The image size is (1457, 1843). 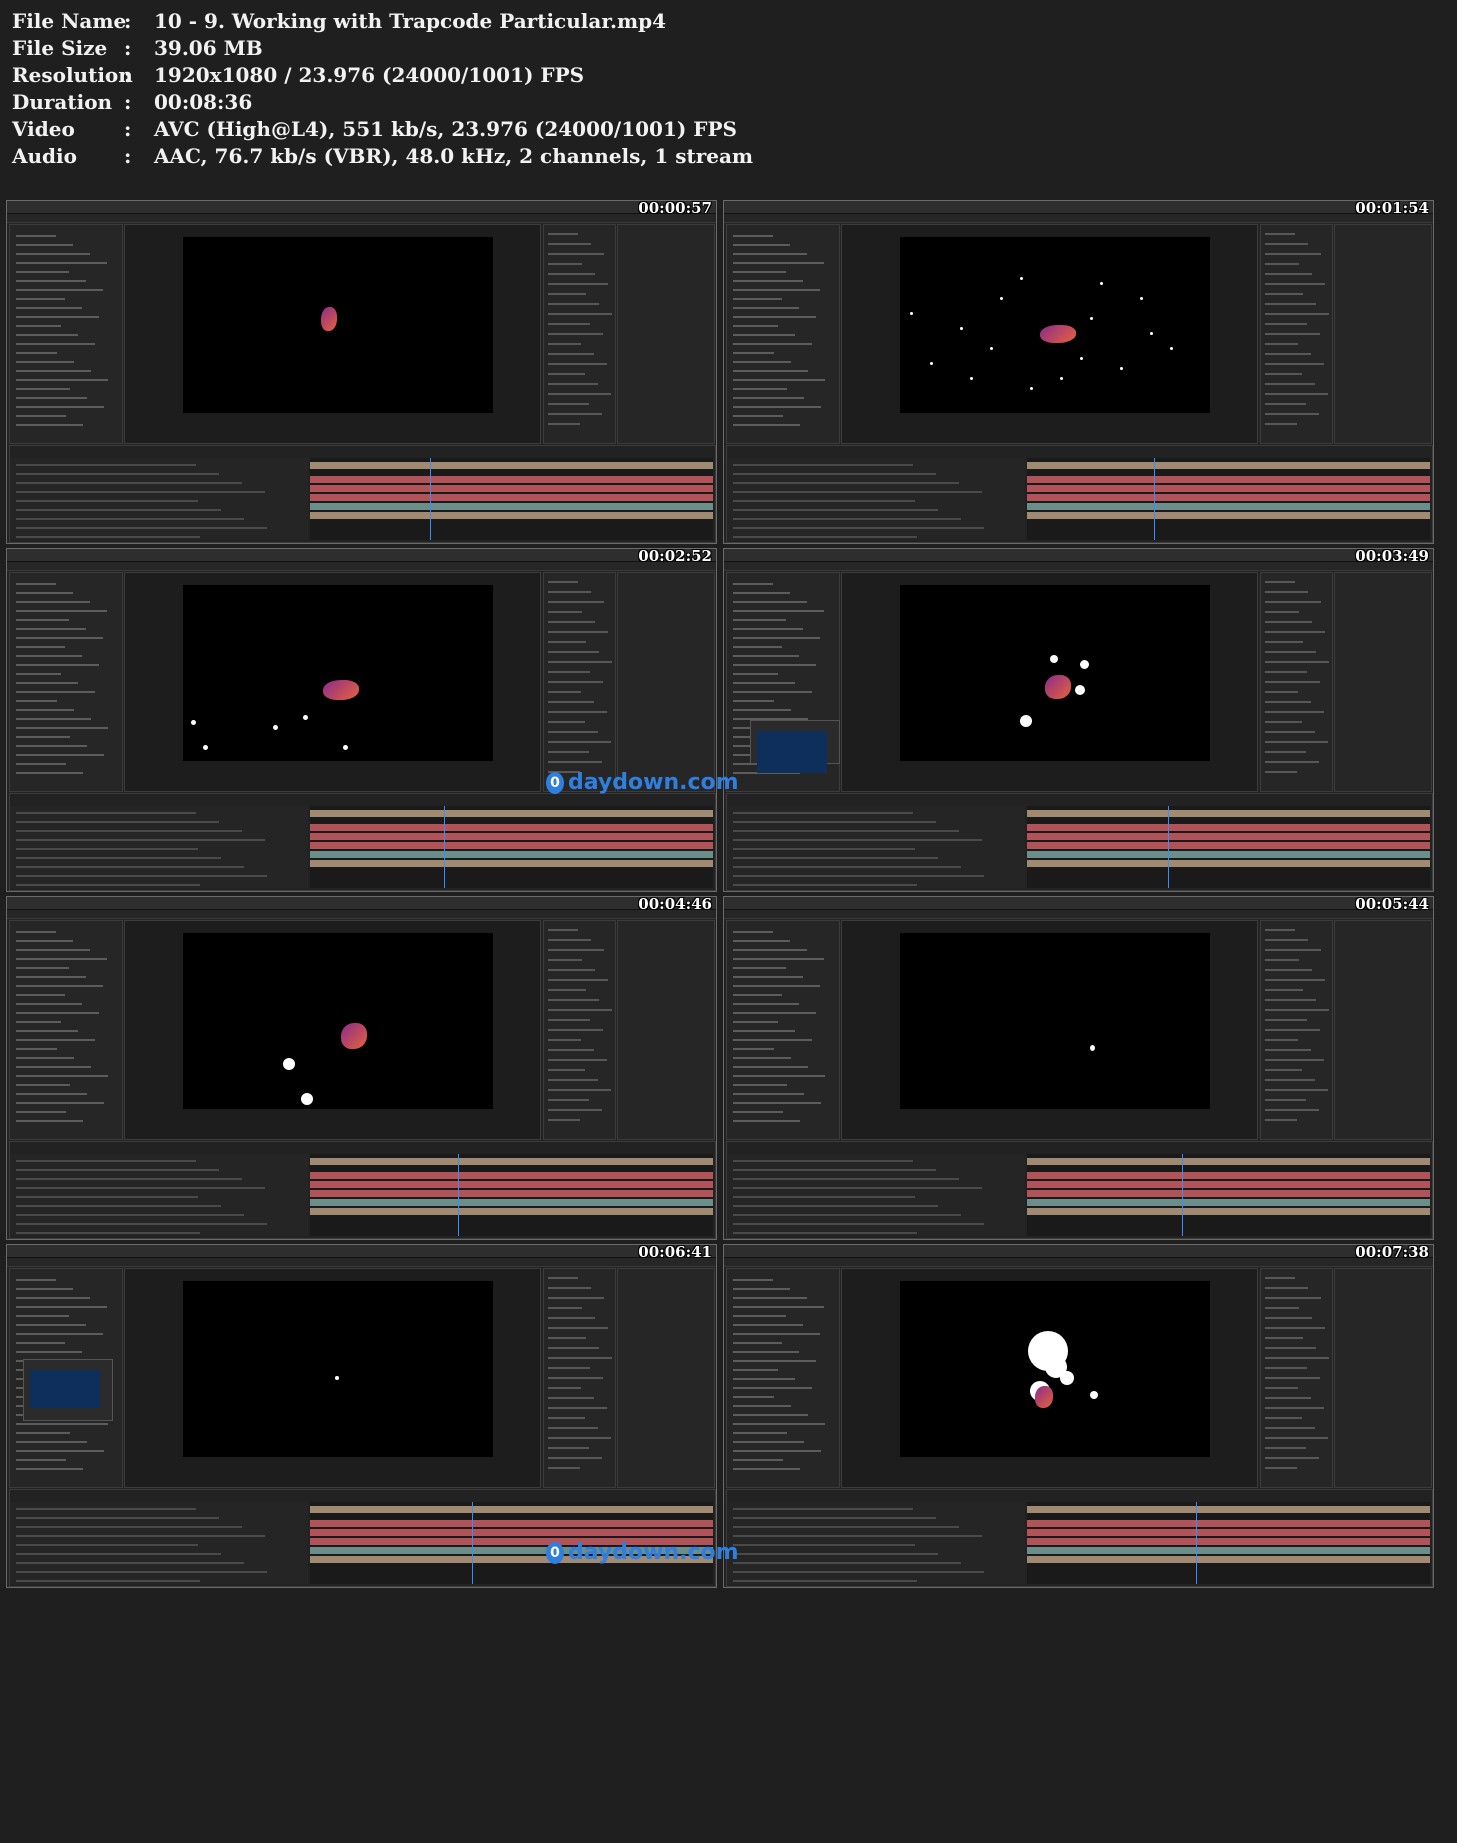 What do you see at coordinates (361, 1068) in the screenshot?
I see `video-thumbnail: 00:04:46` at bounding box center [361, 1068].